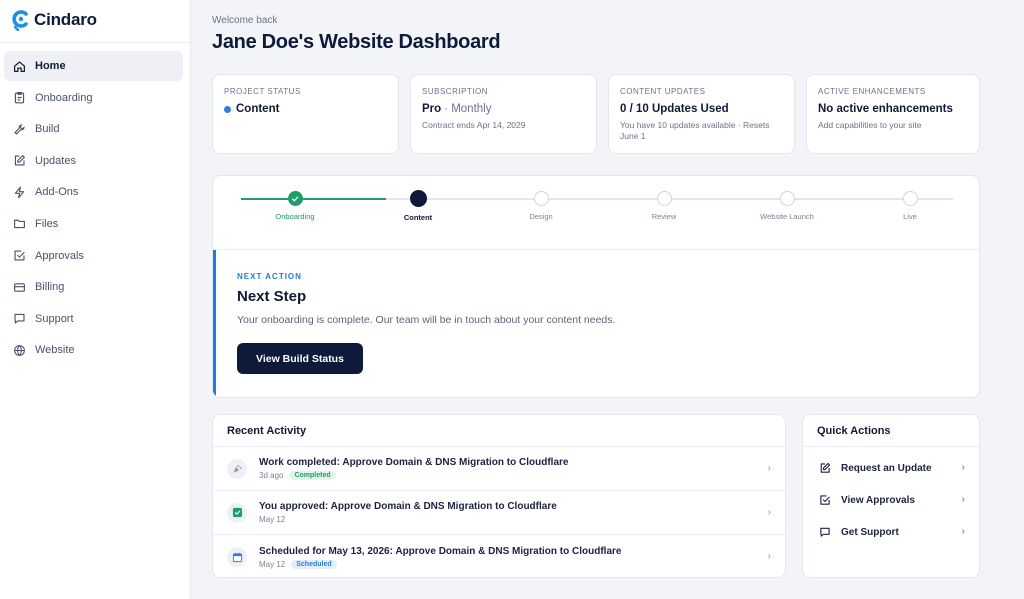 This screenshot has height=599, width=1024. Describe the element at coordinates (674, 109) in the screenshot. I see `stat-value: 0 / 10 Updates Used` at that location.